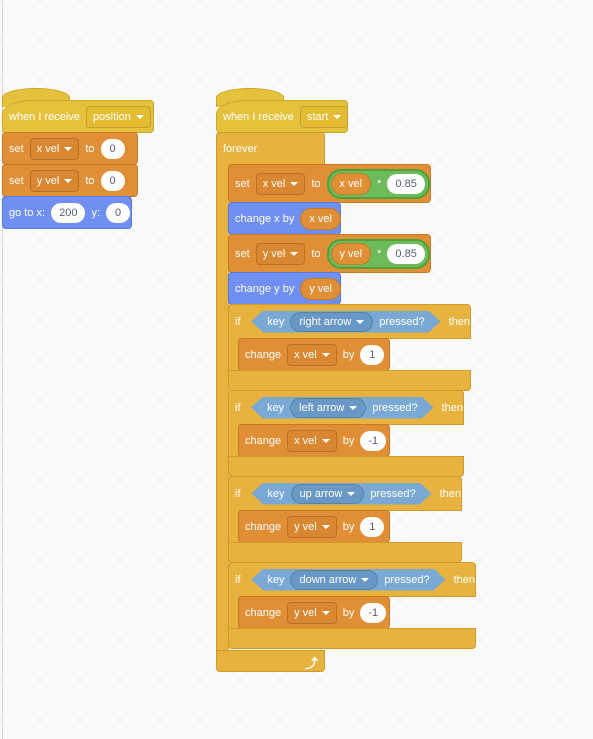  I want to click on set-y-vel-multiply-block: set y vel to y vel * 0.85, so click(329, 253).